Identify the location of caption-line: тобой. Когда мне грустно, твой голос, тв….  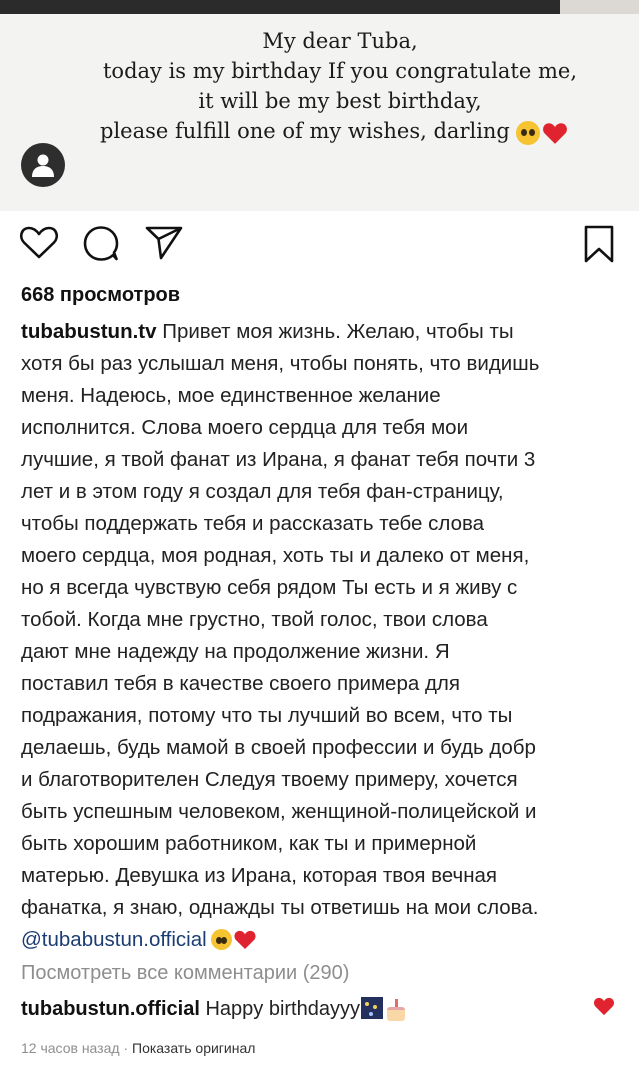
(254, 619).